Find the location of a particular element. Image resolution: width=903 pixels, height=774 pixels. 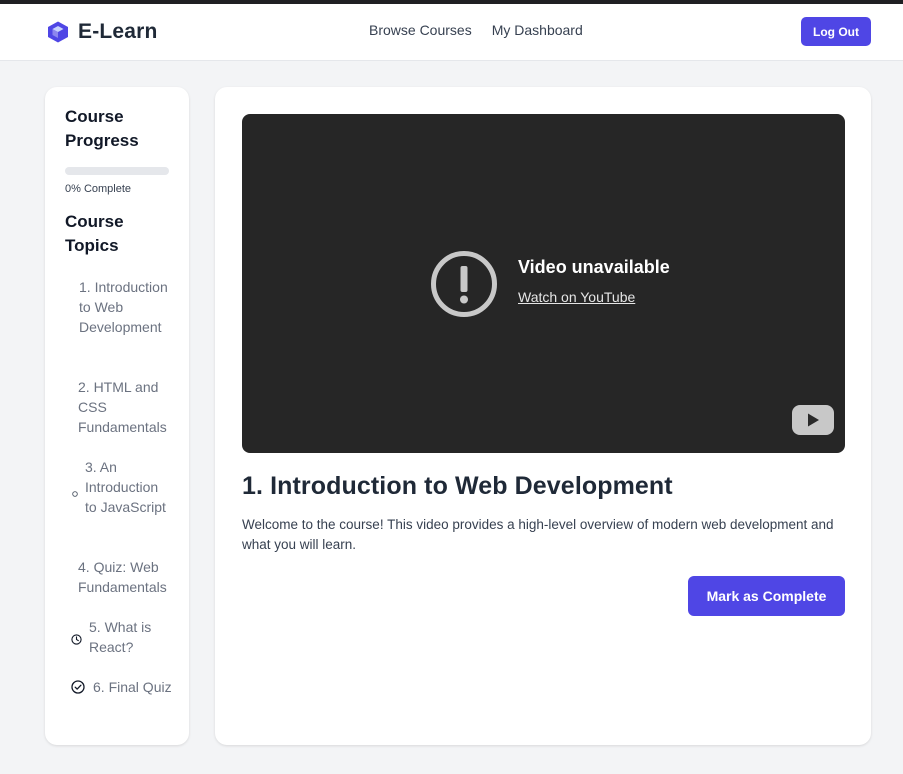

exclamation-circle-icon is located at coordinates (464, 284).